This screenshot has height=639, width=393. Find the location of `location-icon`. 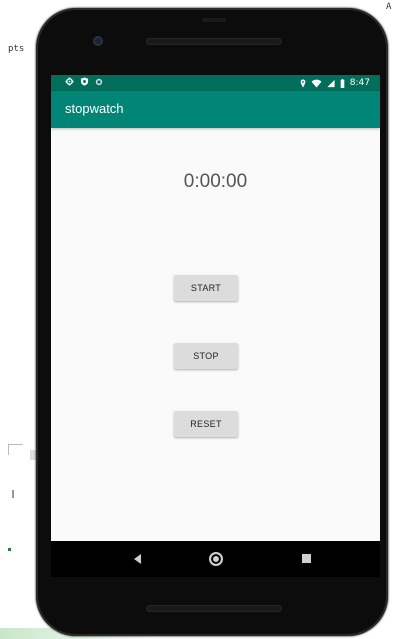

location-icon is located at coordinates (303, 83).